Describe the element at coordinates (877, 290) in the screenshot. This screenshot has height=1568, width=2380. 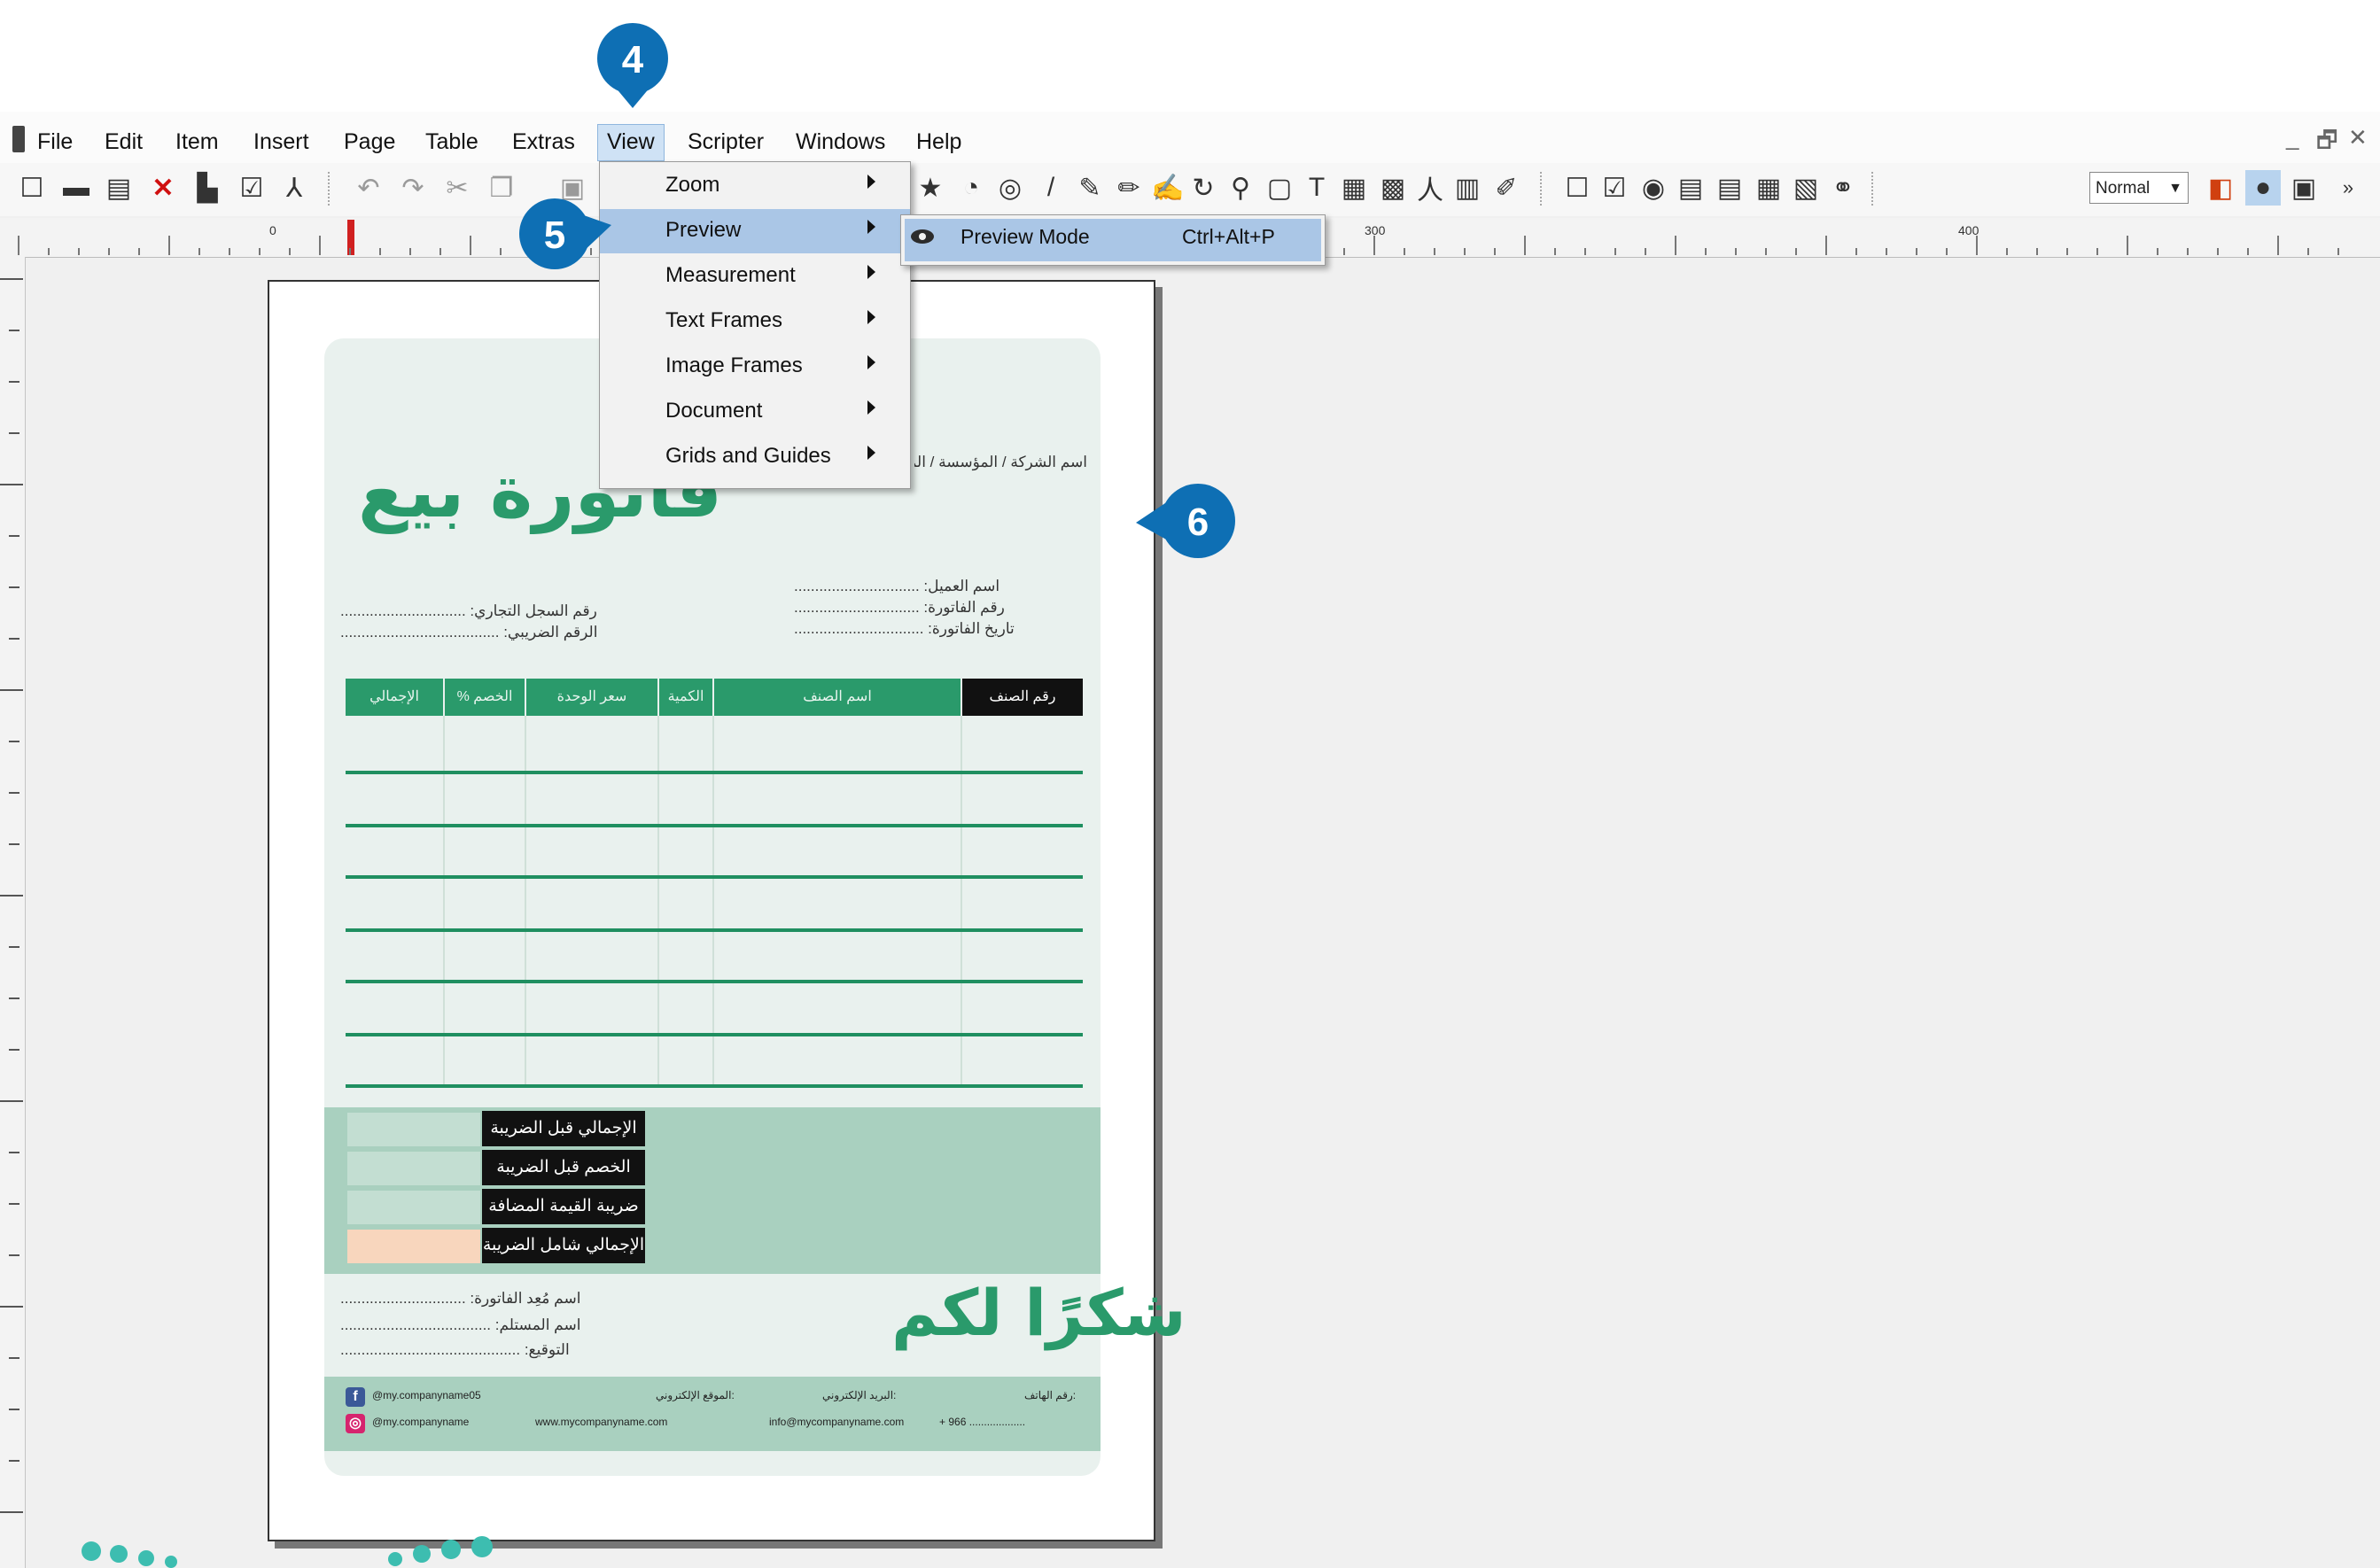
I see `callout-layer: 4 5 6` at that location.